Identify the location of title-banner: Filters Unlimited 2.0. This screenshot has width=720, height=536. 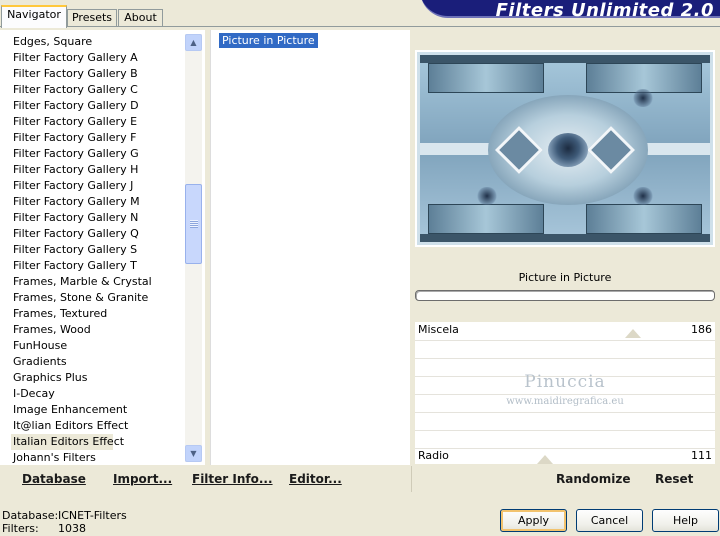
(570, 10).